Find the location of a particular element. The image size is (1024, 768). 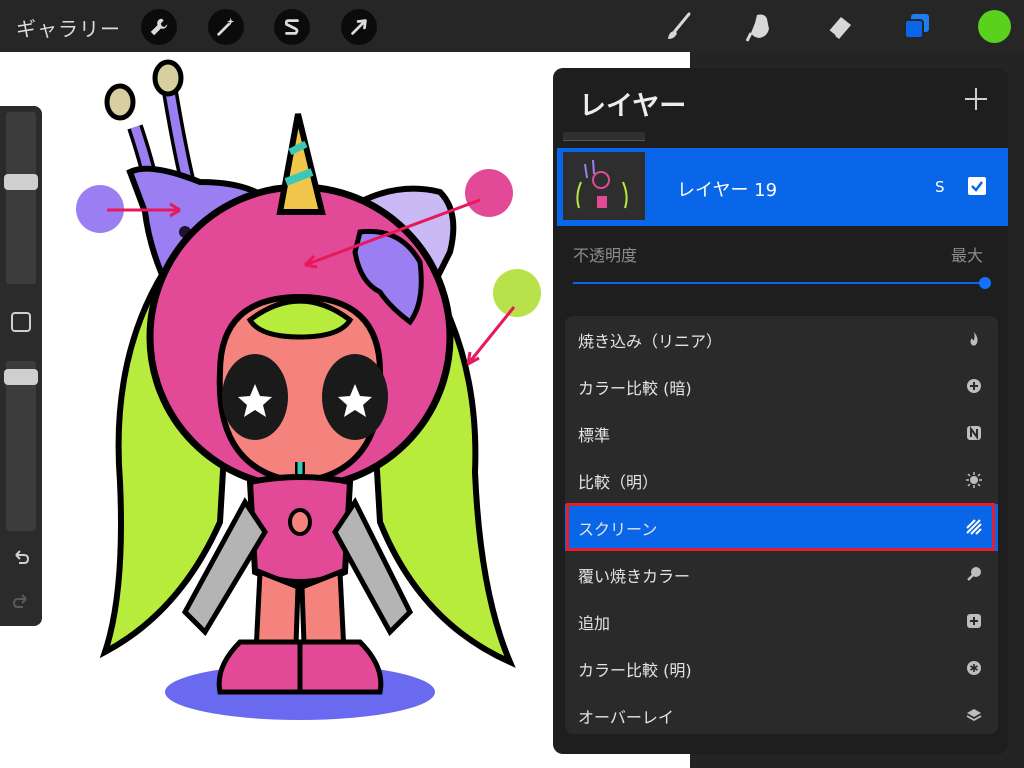

eraser-icon is located at coordinates (839, 27).